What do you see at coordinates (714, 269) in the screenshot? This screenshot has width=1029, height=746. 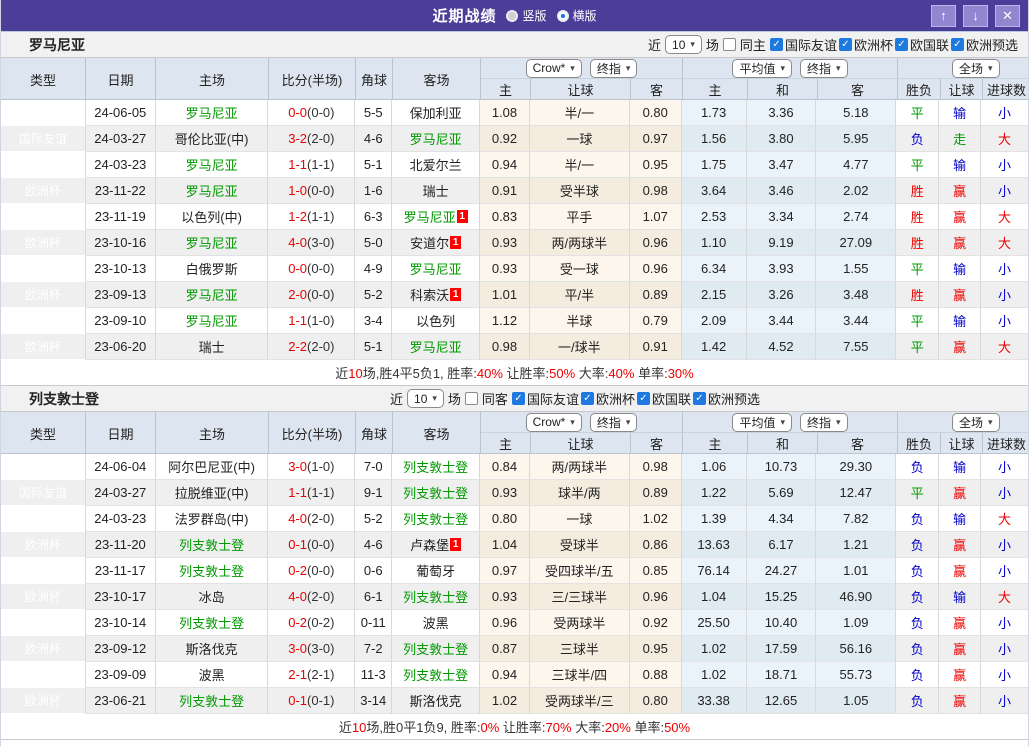 I see `average-odds-value: 6.34` at bounding box center [714, 269].